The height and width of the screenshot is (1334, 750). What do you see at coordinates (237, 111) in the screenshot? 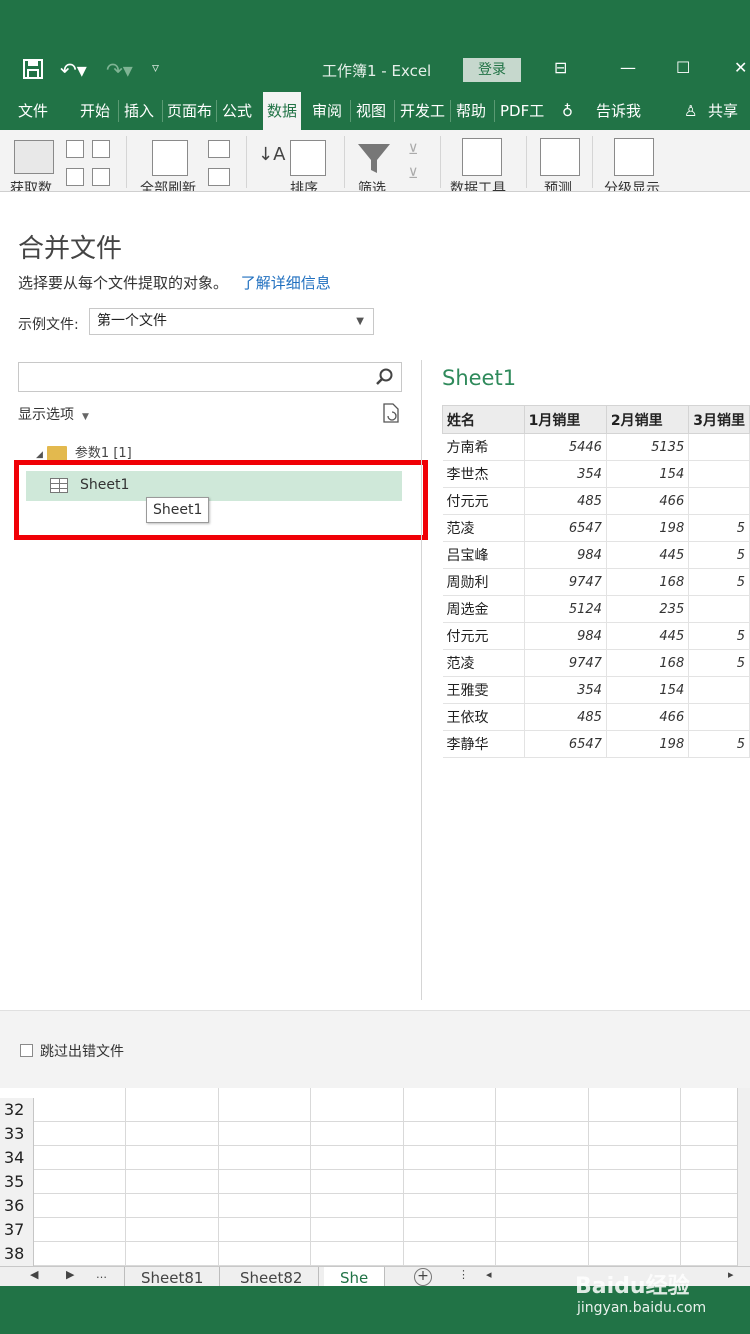
I see `tab-formulas: 公式` at bounding box center [237, 111].